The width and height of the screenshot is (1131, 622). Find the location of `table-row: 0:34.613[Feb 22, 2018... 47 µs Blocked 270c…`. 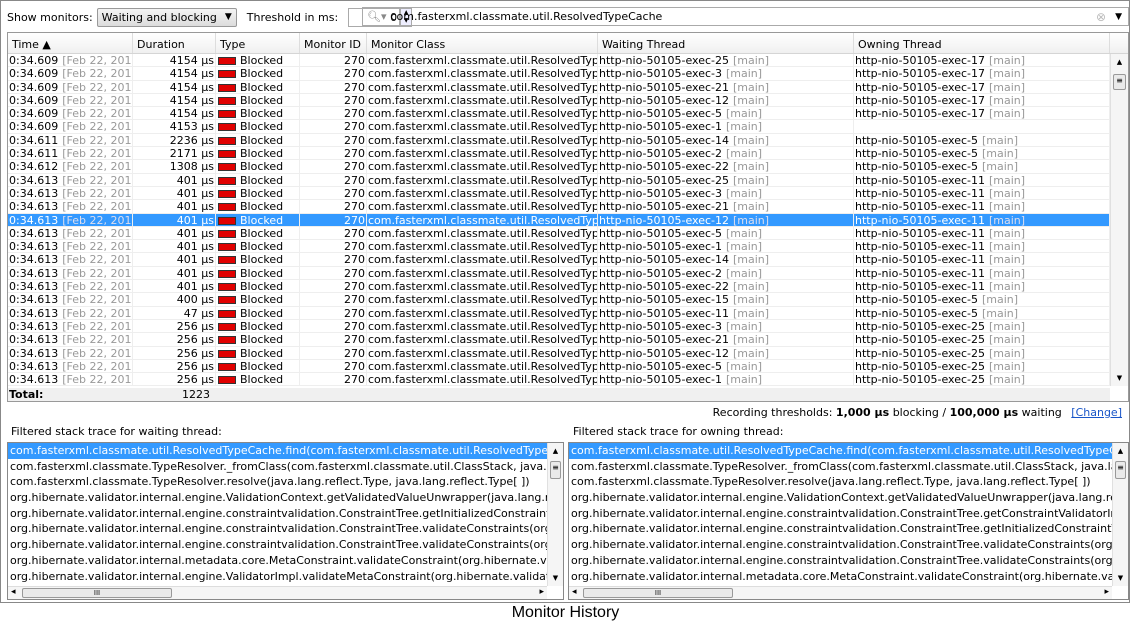

table-row: 0:34.613[Feb 22, 2018... 47 µs Blocked 270c… is located at coordinates (568, 313).